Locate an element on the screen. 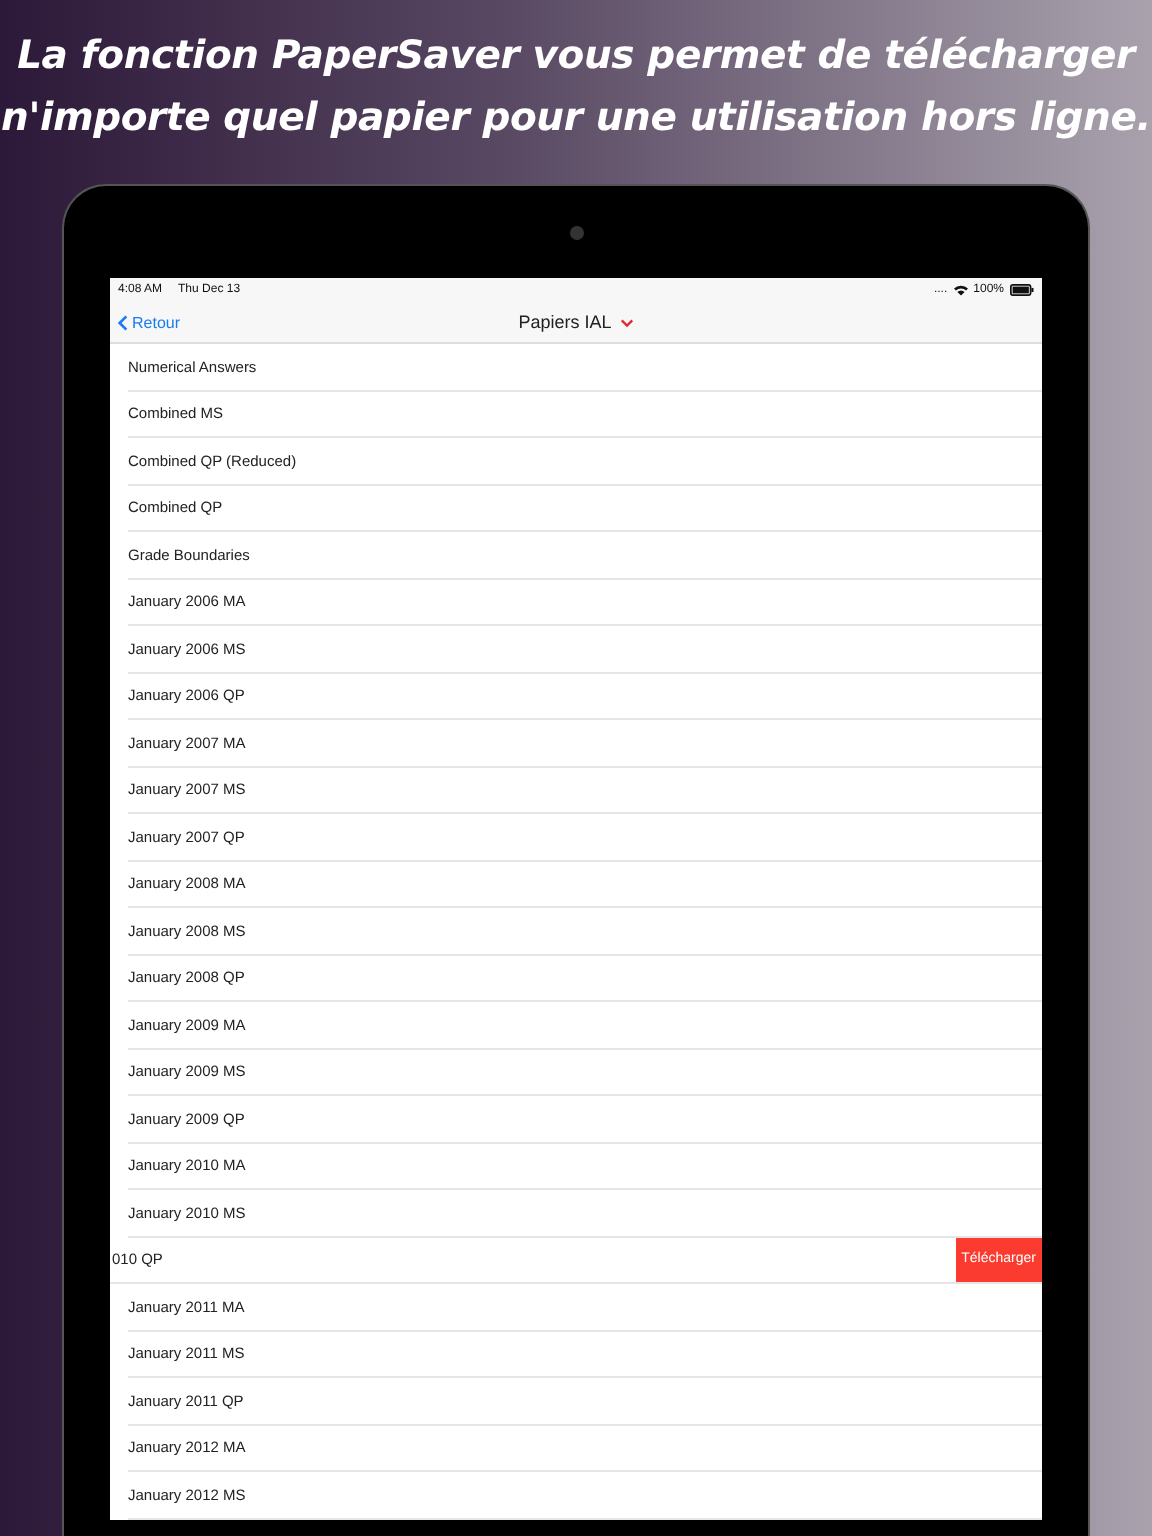 The image size is (1152, 1536). wifi-icon is located at coordinates (960, 290).